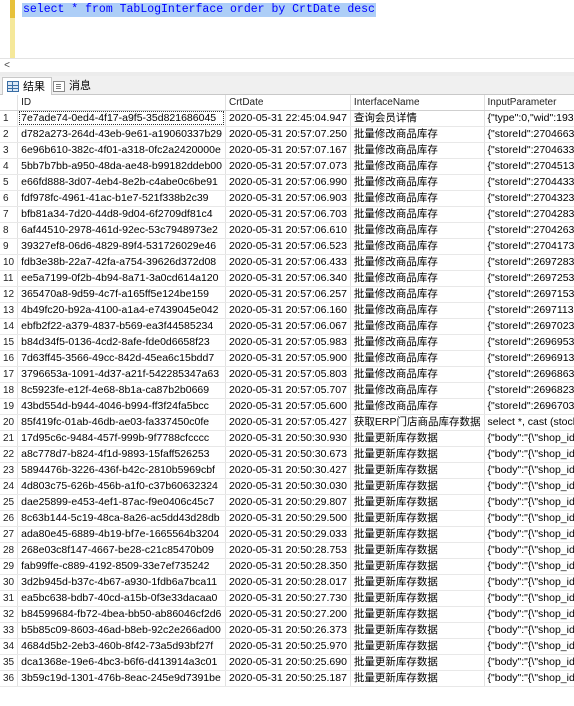 This screenshot has width=574, height=706. What do you see at coordinates (417, 422) in the screenshot?
I see `cell-interfacename: 获取ERP门店商品库存数据` at bounding box center [417, 422].